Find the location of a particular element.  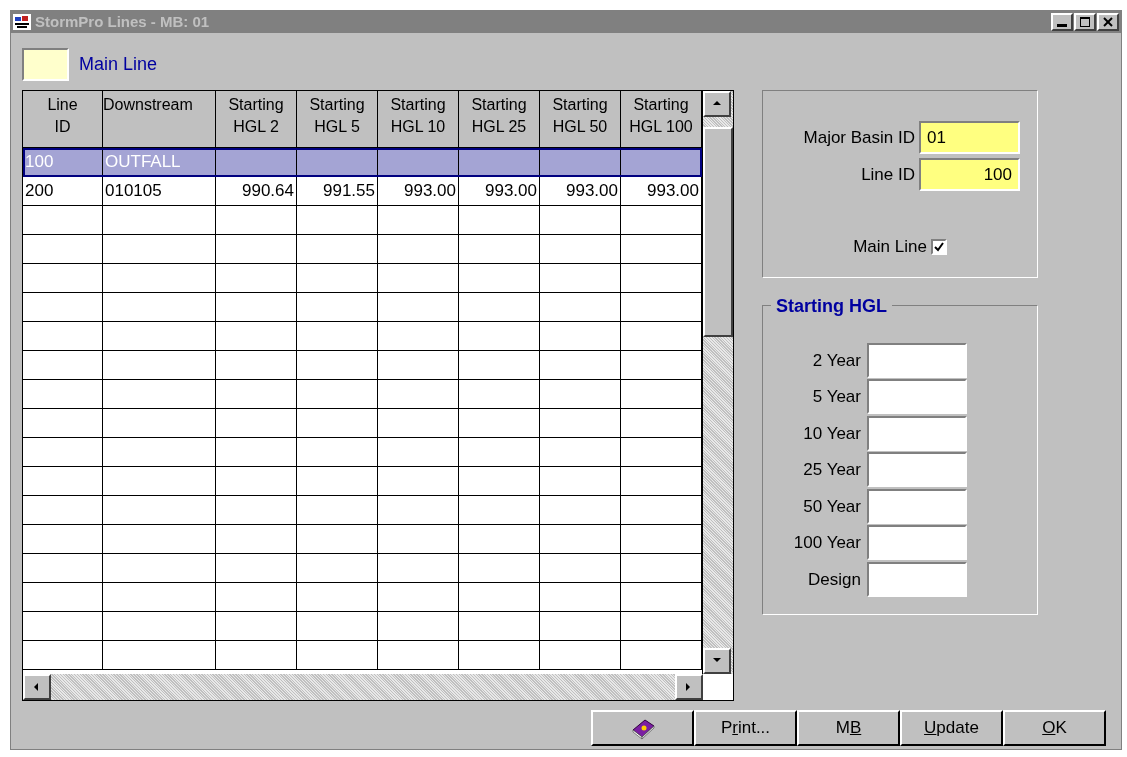

help-button is located at coordinates (642, 728).